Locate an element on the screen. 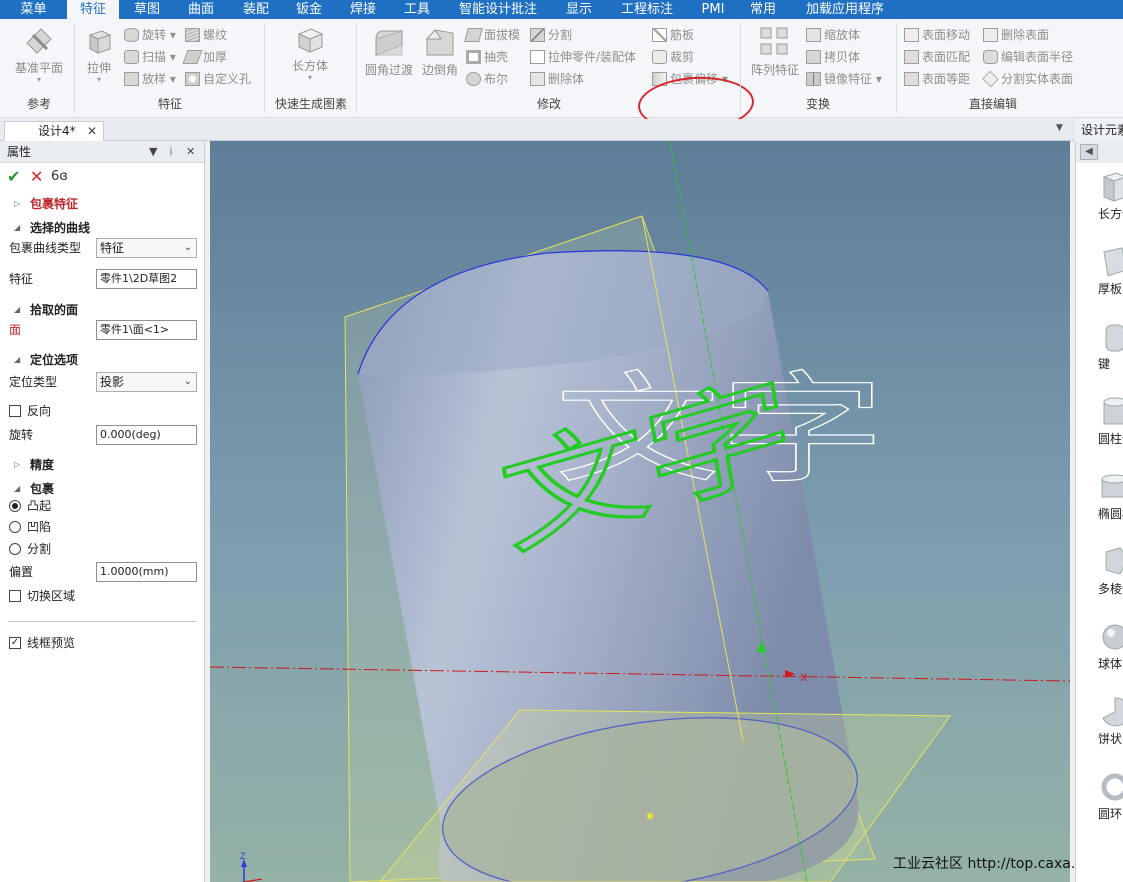 The image size is (1123, 882). rotation-row: 旋转 0.000(deg) is located at coordinates (102, 435).